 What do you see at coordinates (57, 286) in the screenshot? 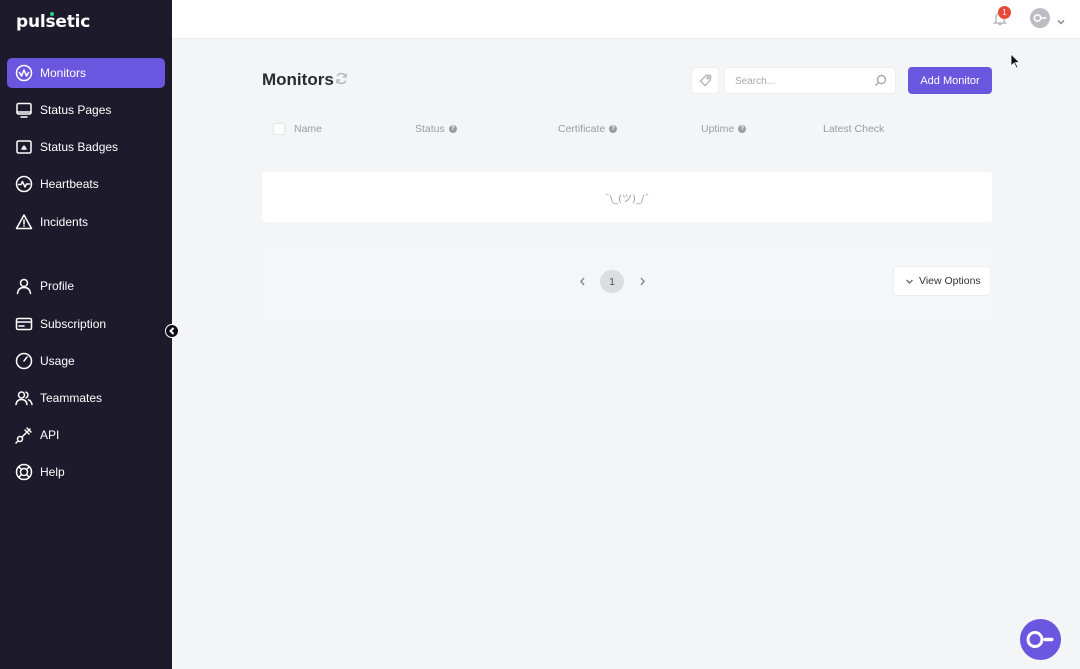
I see `sidebar-item-label: Profile` at bounding box center [57, 286].